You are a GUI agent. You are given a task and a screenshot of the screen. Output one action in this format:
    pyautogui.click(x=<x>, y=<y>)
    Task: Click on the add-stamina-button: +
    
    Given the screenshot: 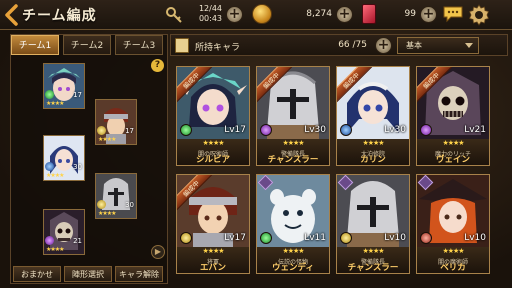 What is the action you would take?
    pyautogui.click(x=234, y=14)
    